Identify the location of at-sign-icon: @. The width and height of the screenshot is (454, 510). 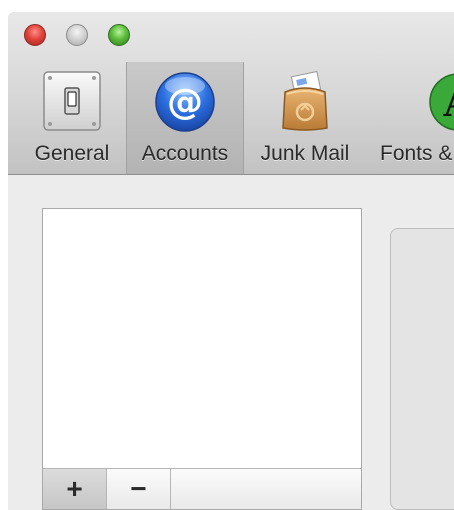
(185, 102).